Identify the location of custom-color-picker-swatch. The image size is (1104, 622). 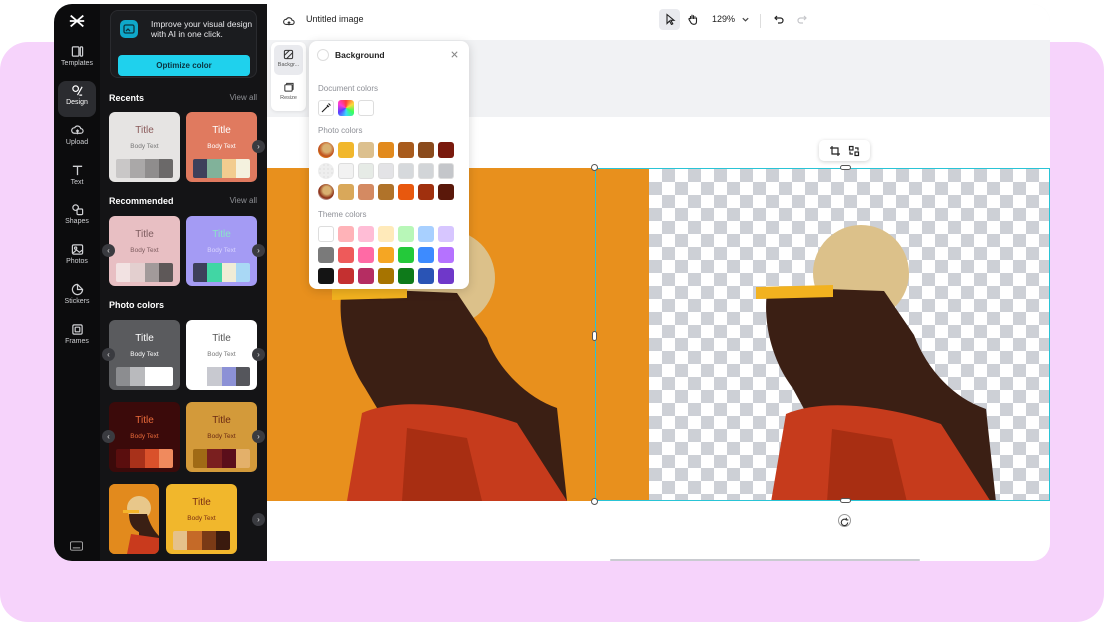
(346, 108).